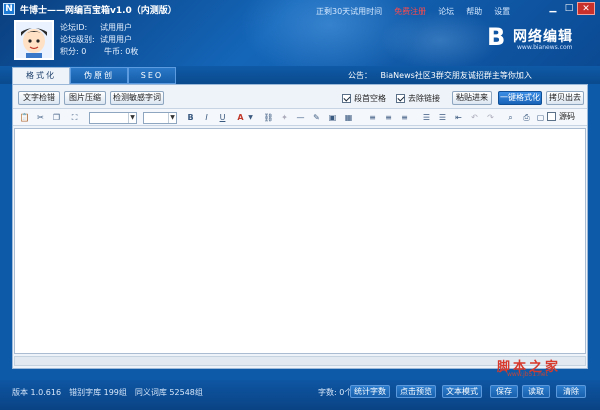 This screenshot has height=410, width=600. What do you see at coordinates (284, 117) in the screenshot?
I see `unlink-icon: ✦` at bounding box center [284, 117].